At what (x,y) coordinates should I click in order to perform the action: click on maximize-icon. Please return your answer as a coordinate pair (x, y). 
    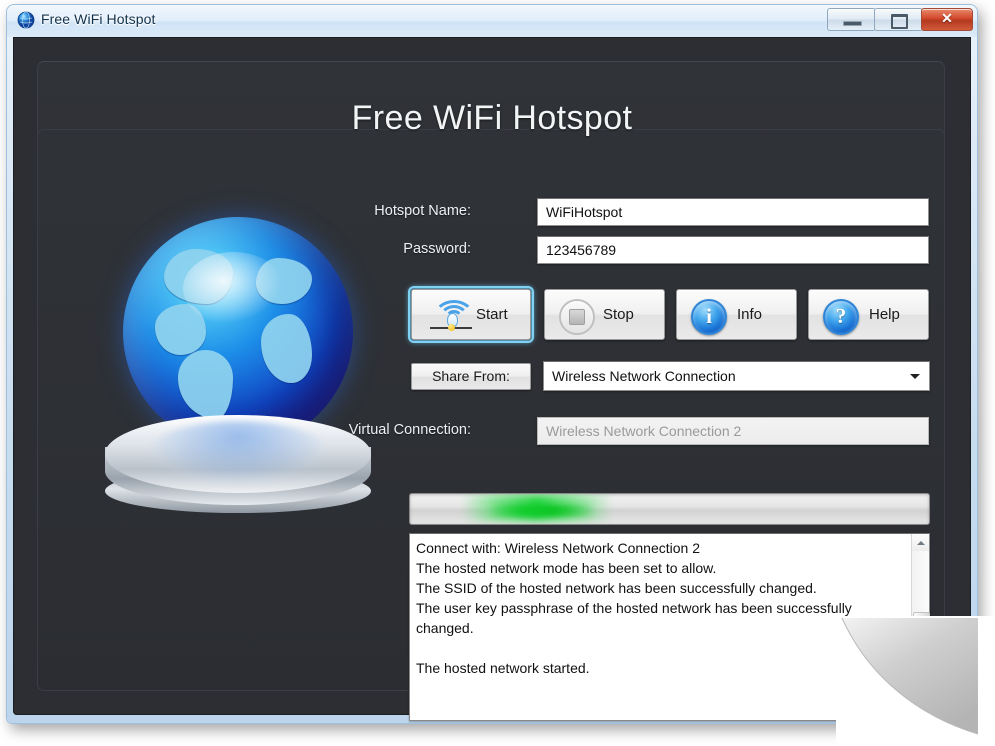
    Looking at the image, I should click on (899, 21).